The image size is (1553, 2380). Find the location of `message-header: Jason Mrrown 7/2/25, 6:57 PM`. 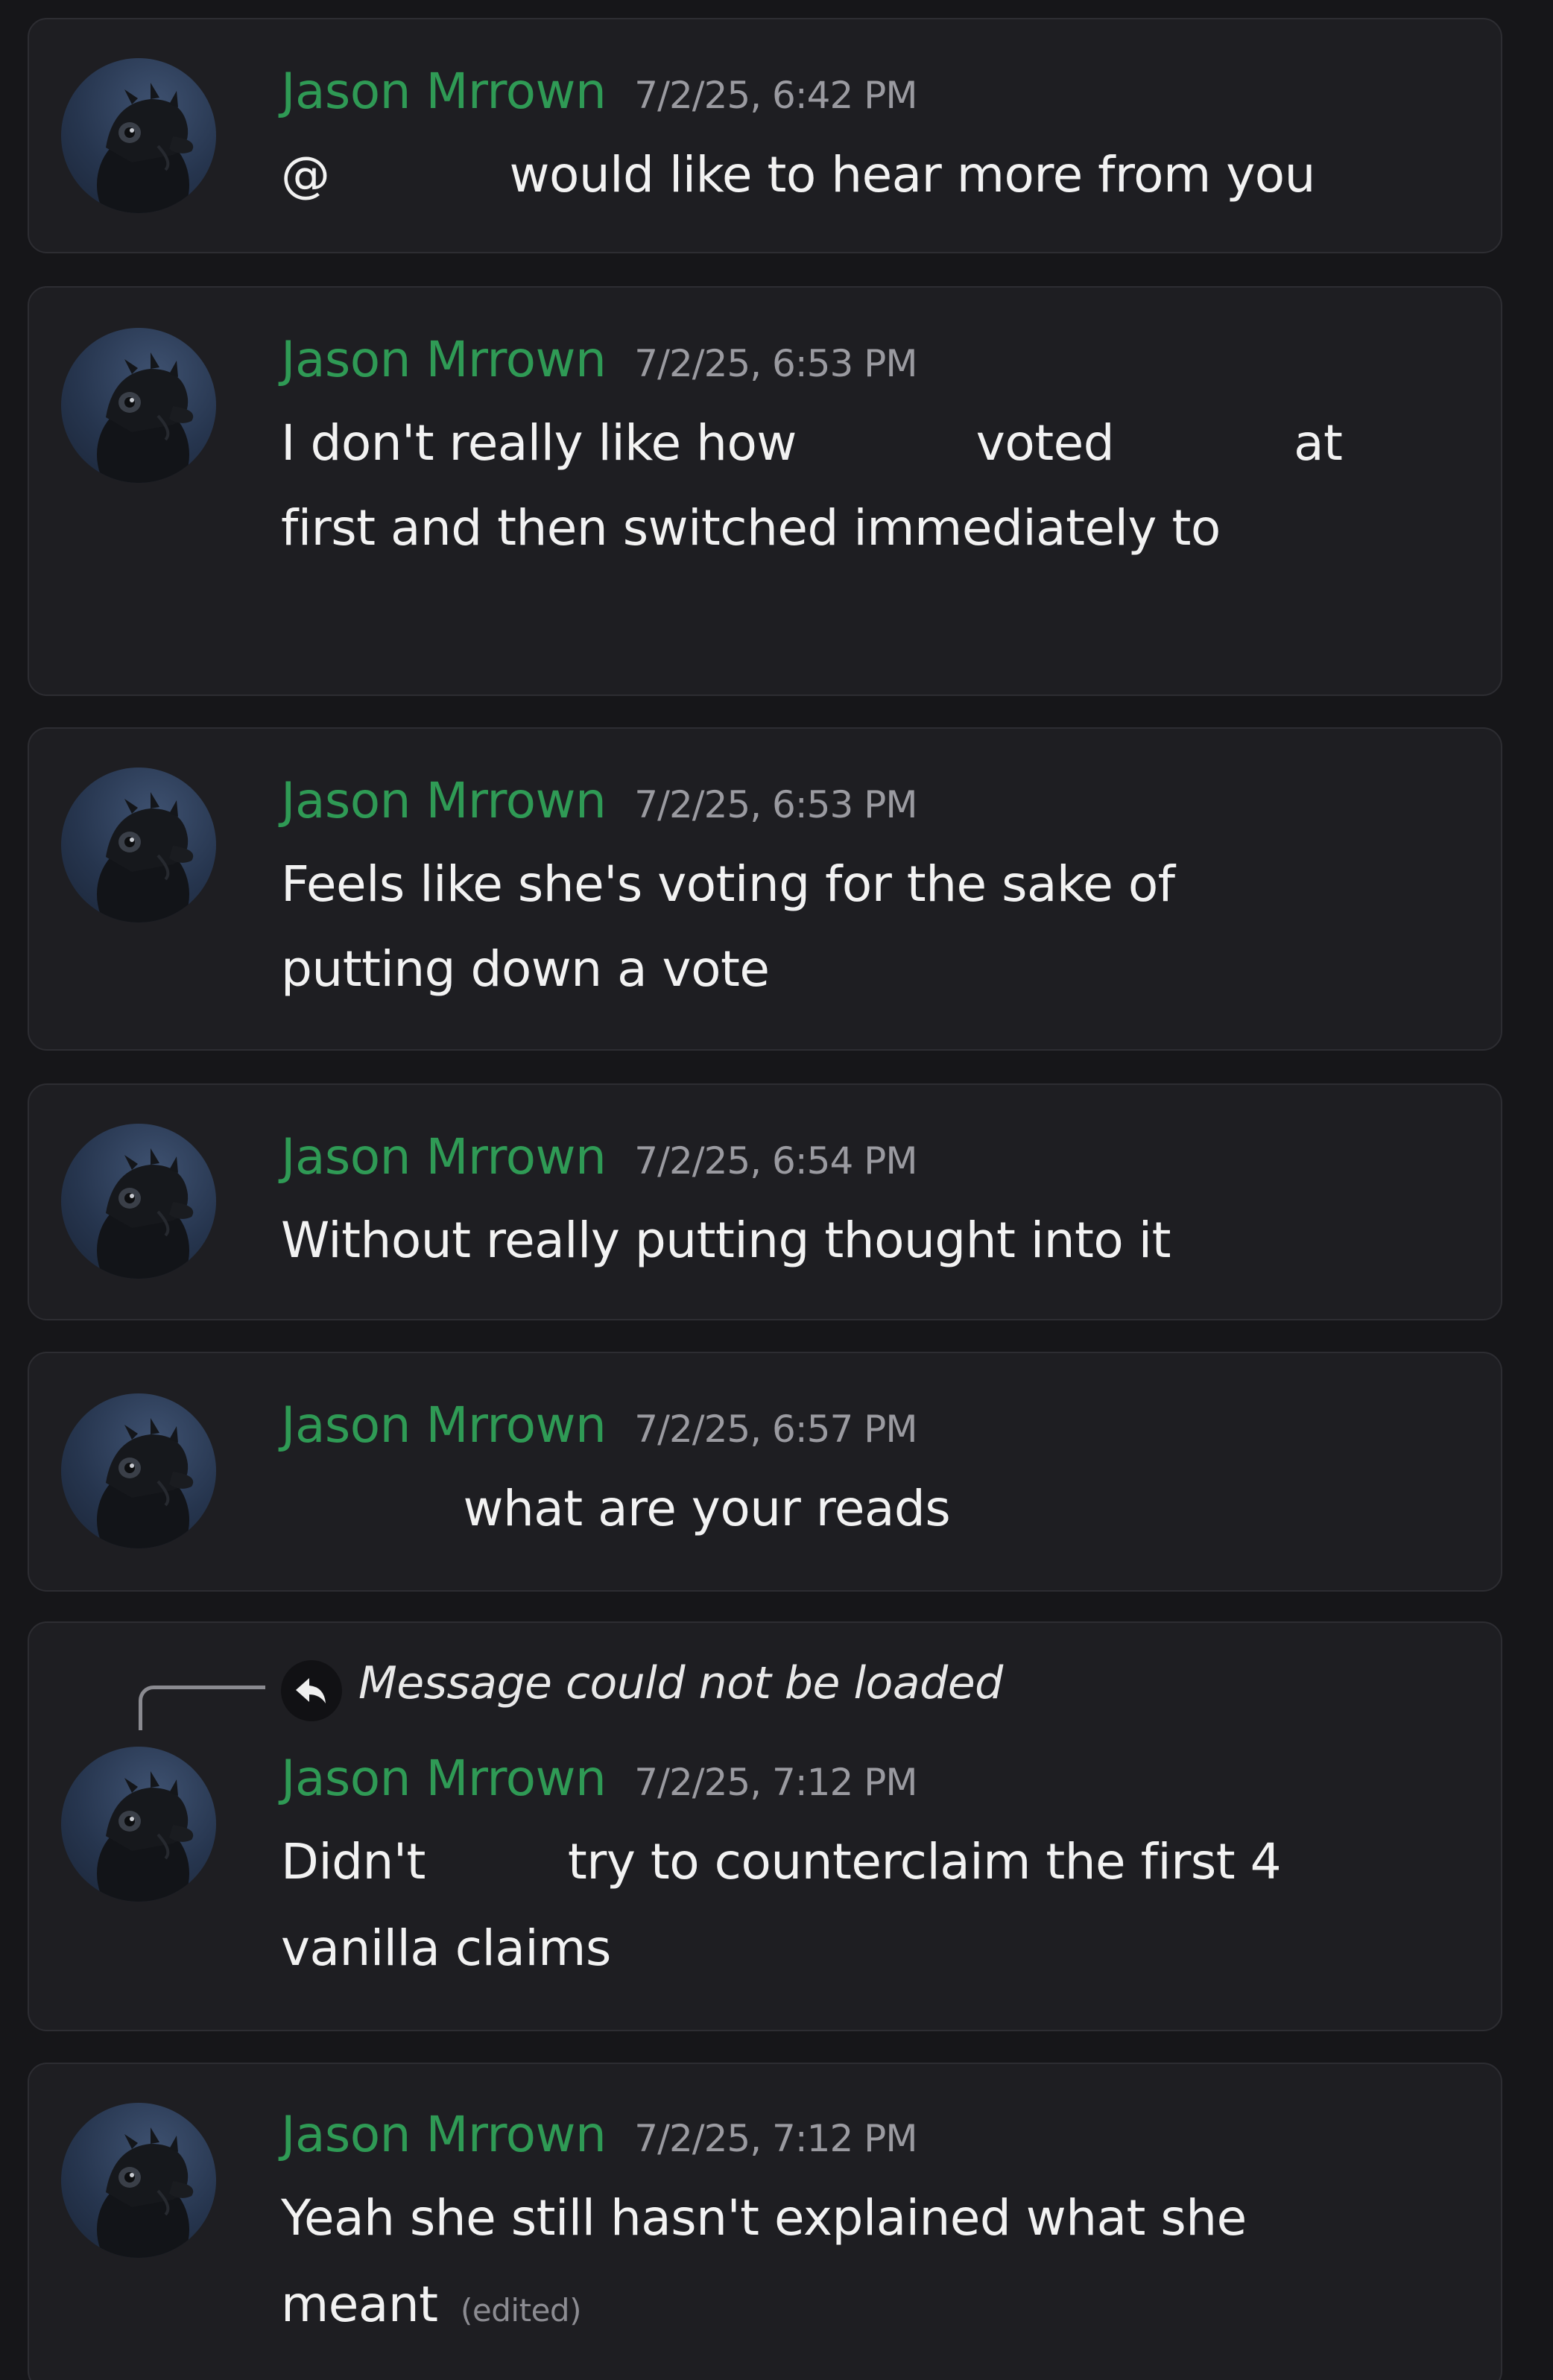

message-header: Jason Mrrown 7/2/25, 6:57 PM is located at coordinates (599, 1425).